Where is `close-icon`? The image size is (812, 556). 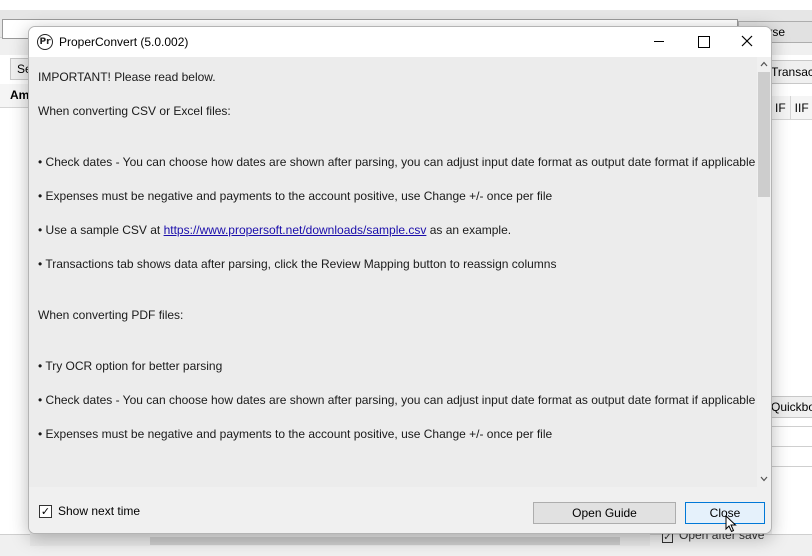 close-icon is located at coordinates (747, 41).